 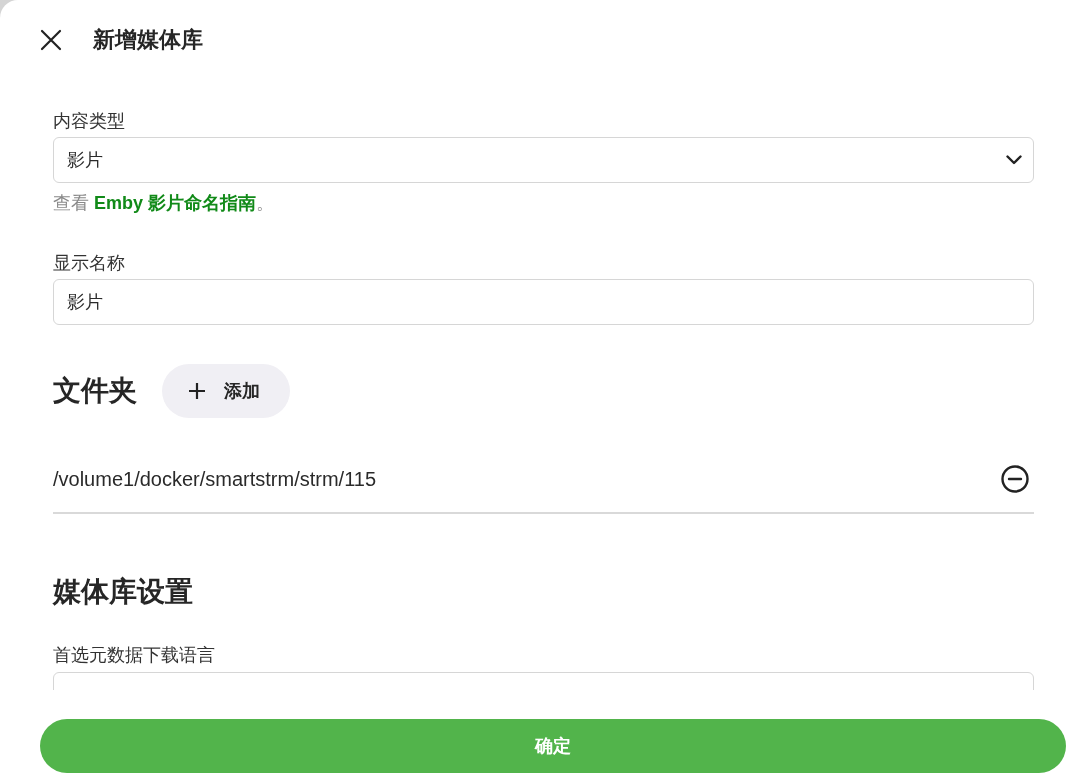 I want to click on dialog-title: 新增媒体库, so click(x=148, y=40).